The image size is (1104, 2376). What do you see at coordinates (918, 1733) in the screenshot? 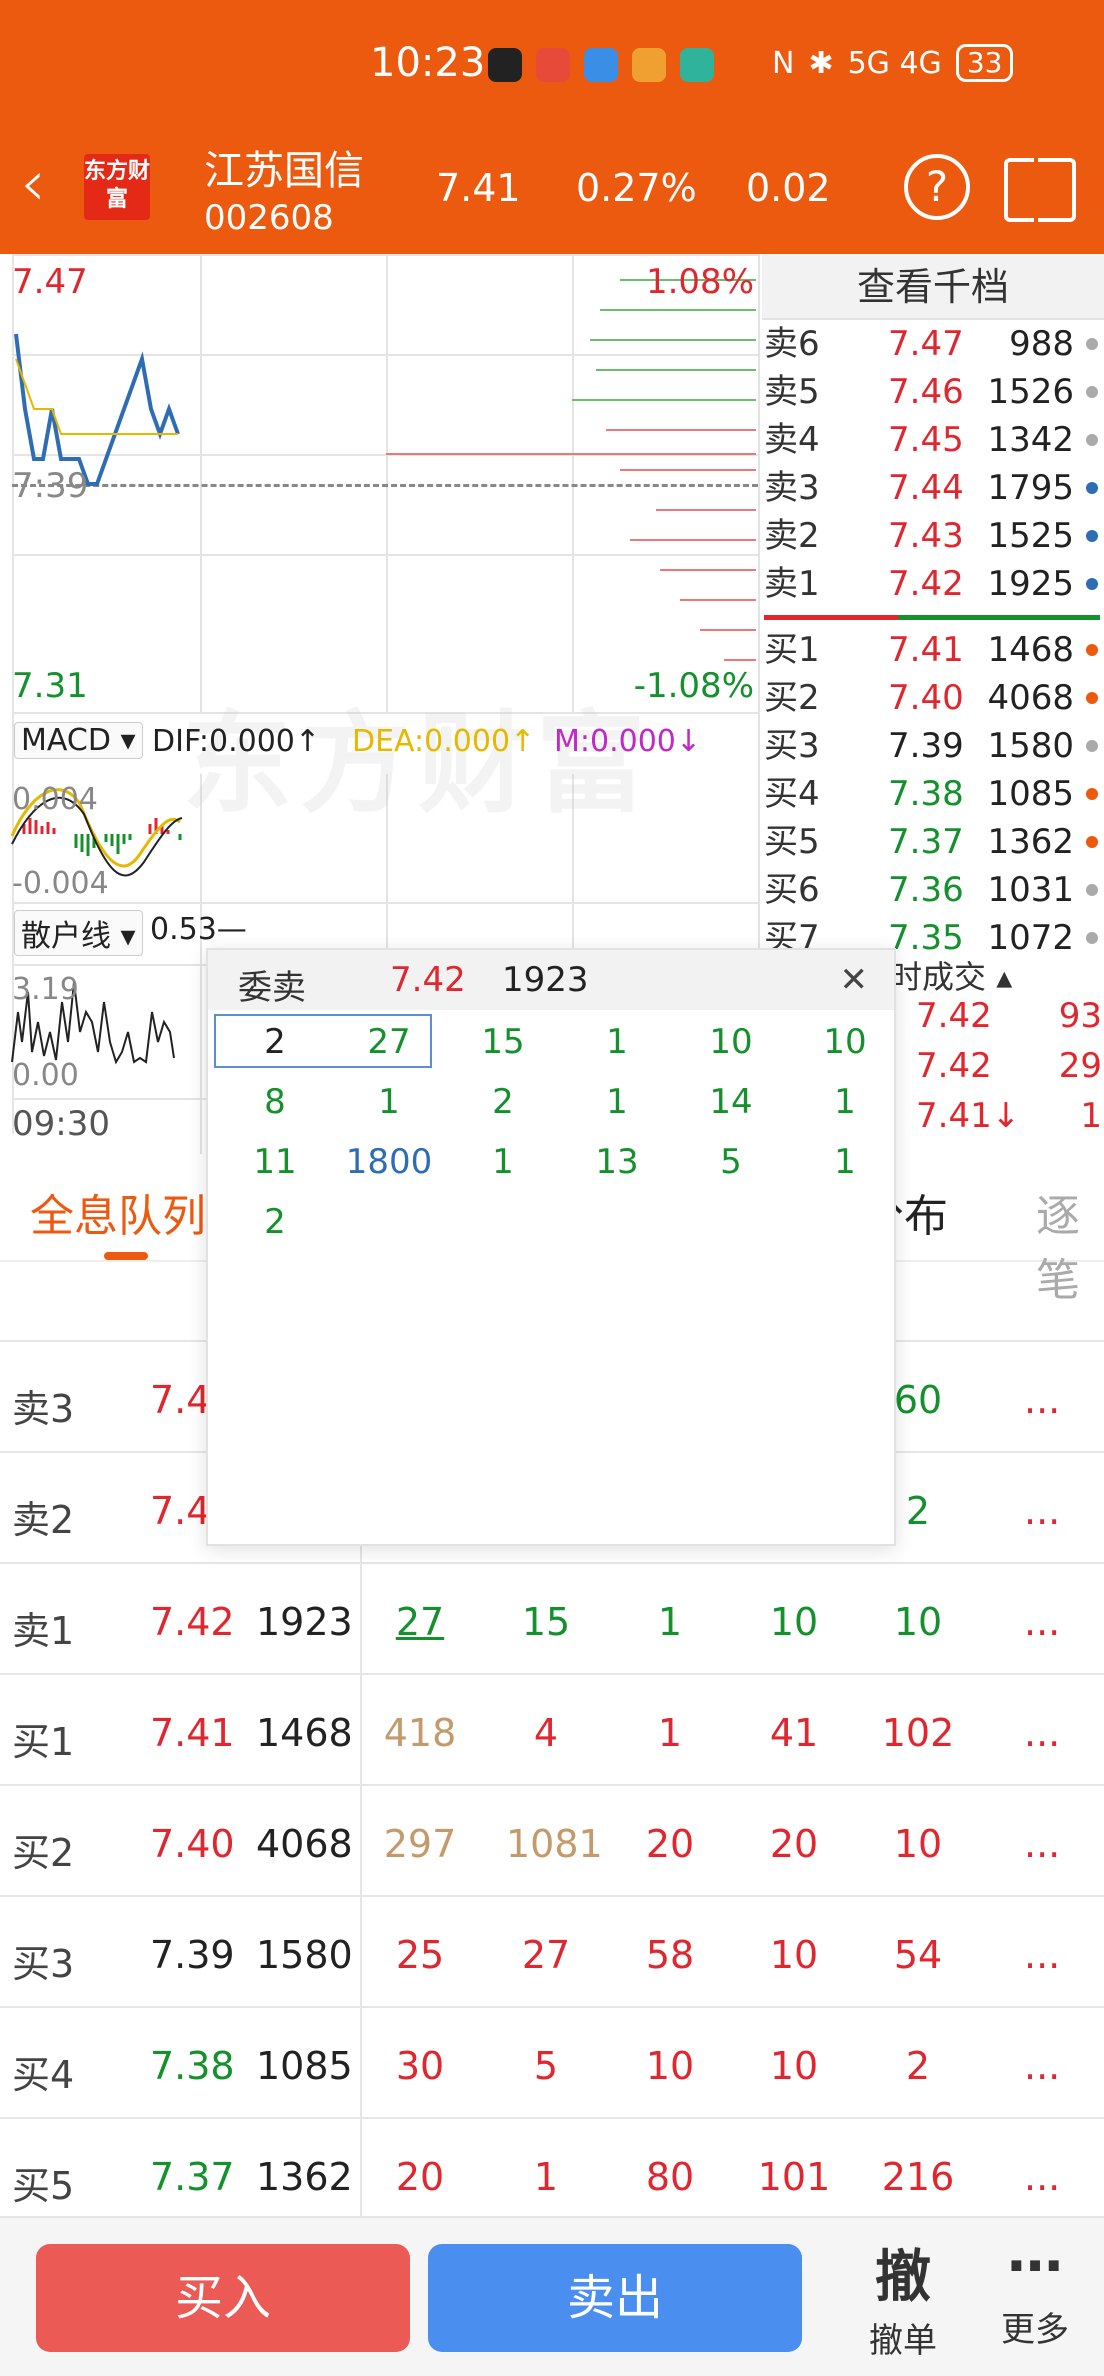
I see `queue-cell: 102` at bounding box center [918, 1733].